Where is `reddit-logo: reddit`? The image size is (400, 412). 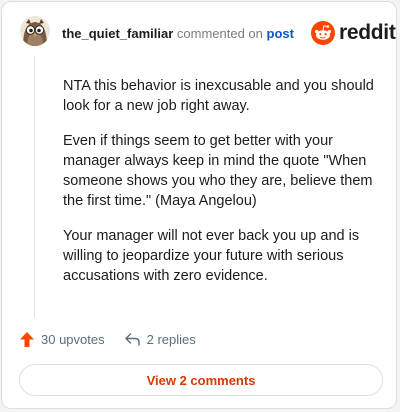
reddit-logo: reddit is located at coordinates (353, 33).